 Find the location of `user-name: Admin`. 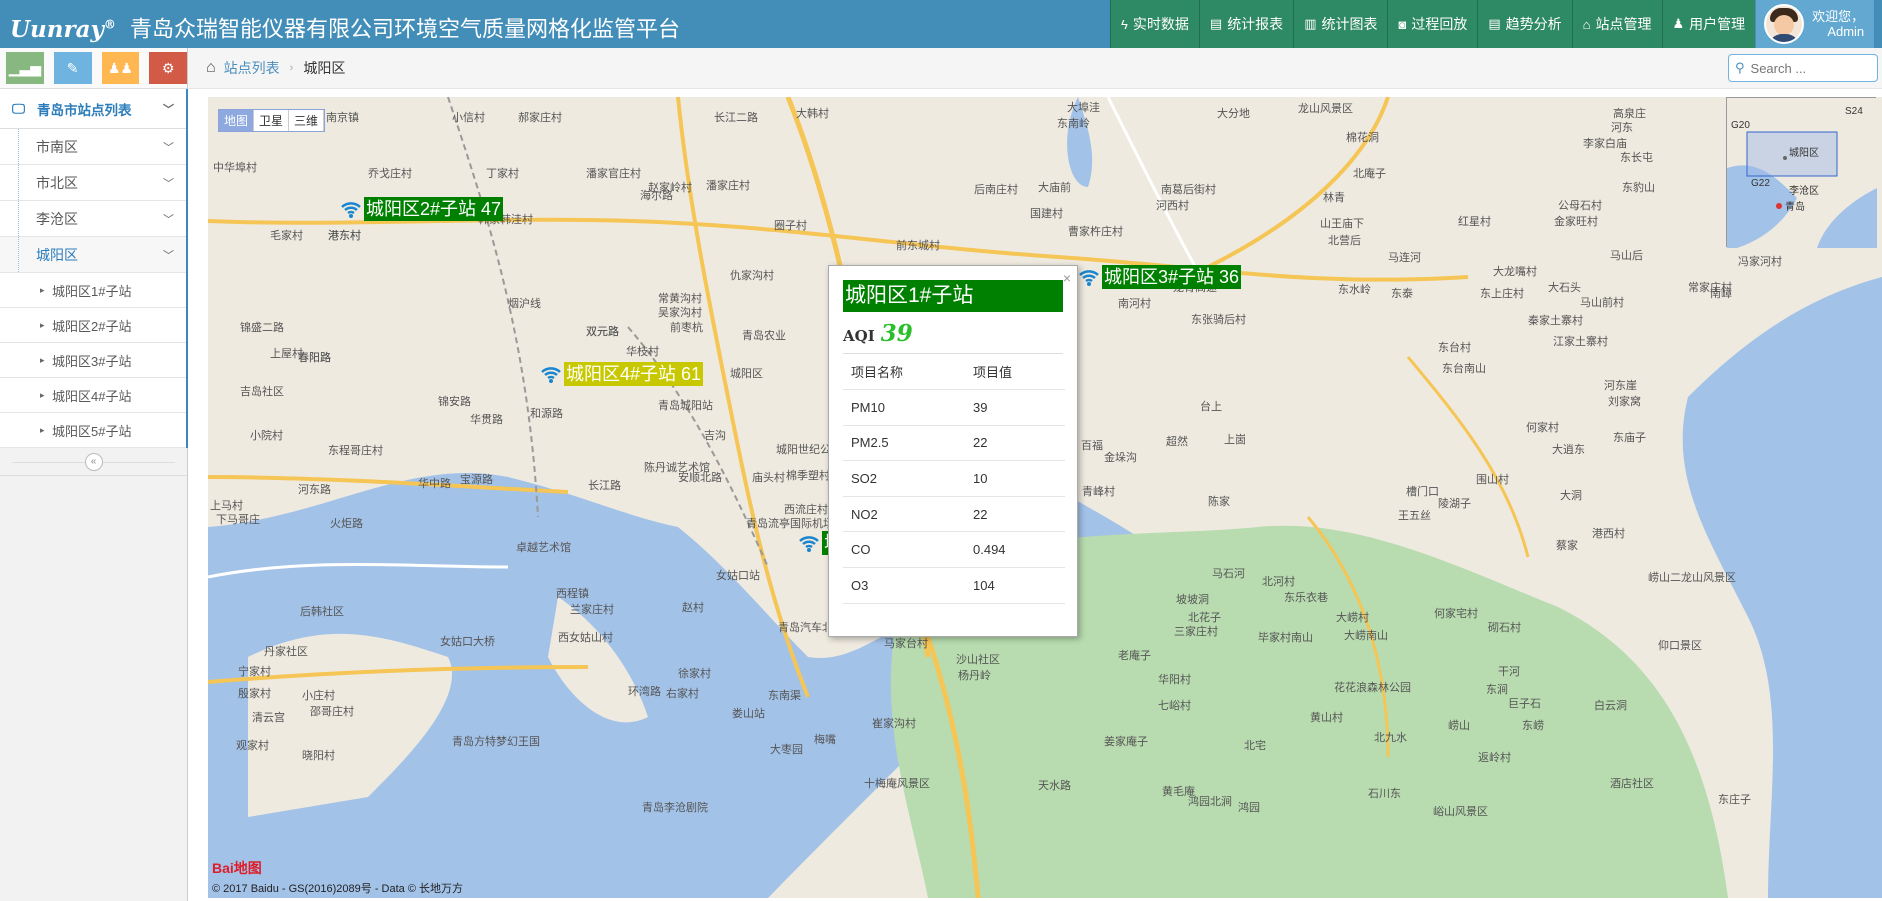

user-name: Admin is located at coordinates (1846, 31).